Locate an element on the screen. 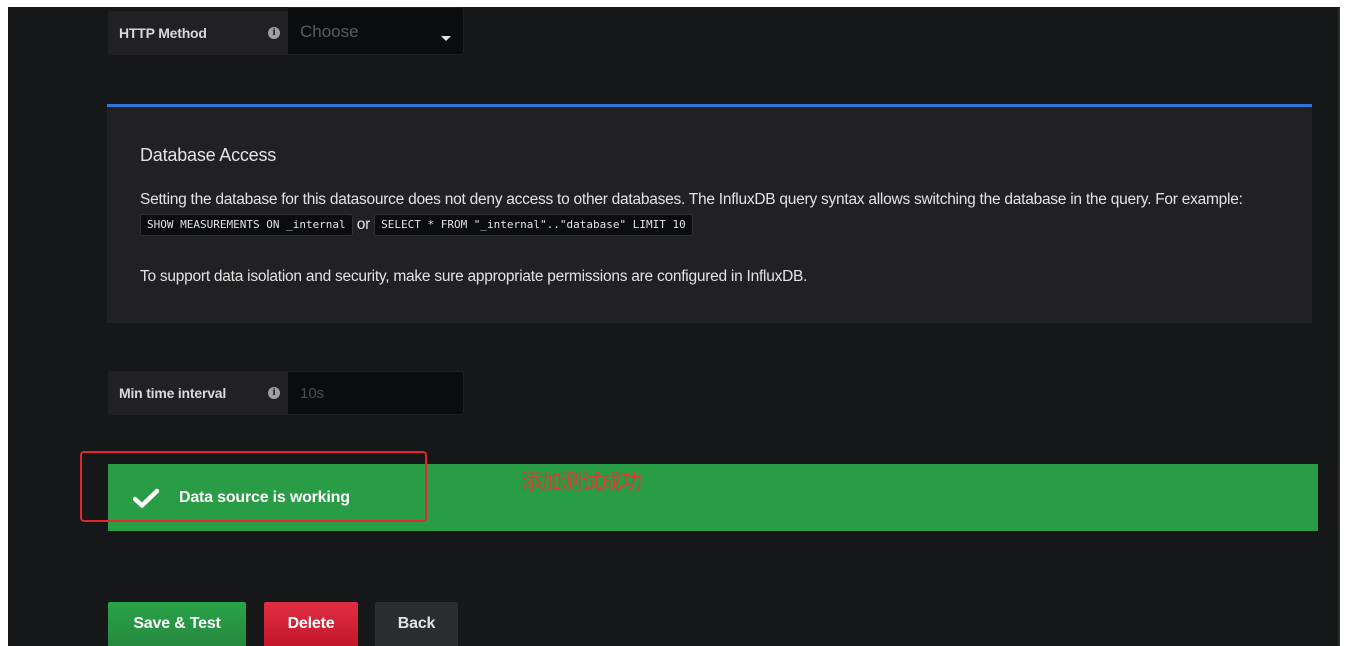 The image size is (1348, 646). http-method-placeholder: Choose is located at coordinates (329, 31).